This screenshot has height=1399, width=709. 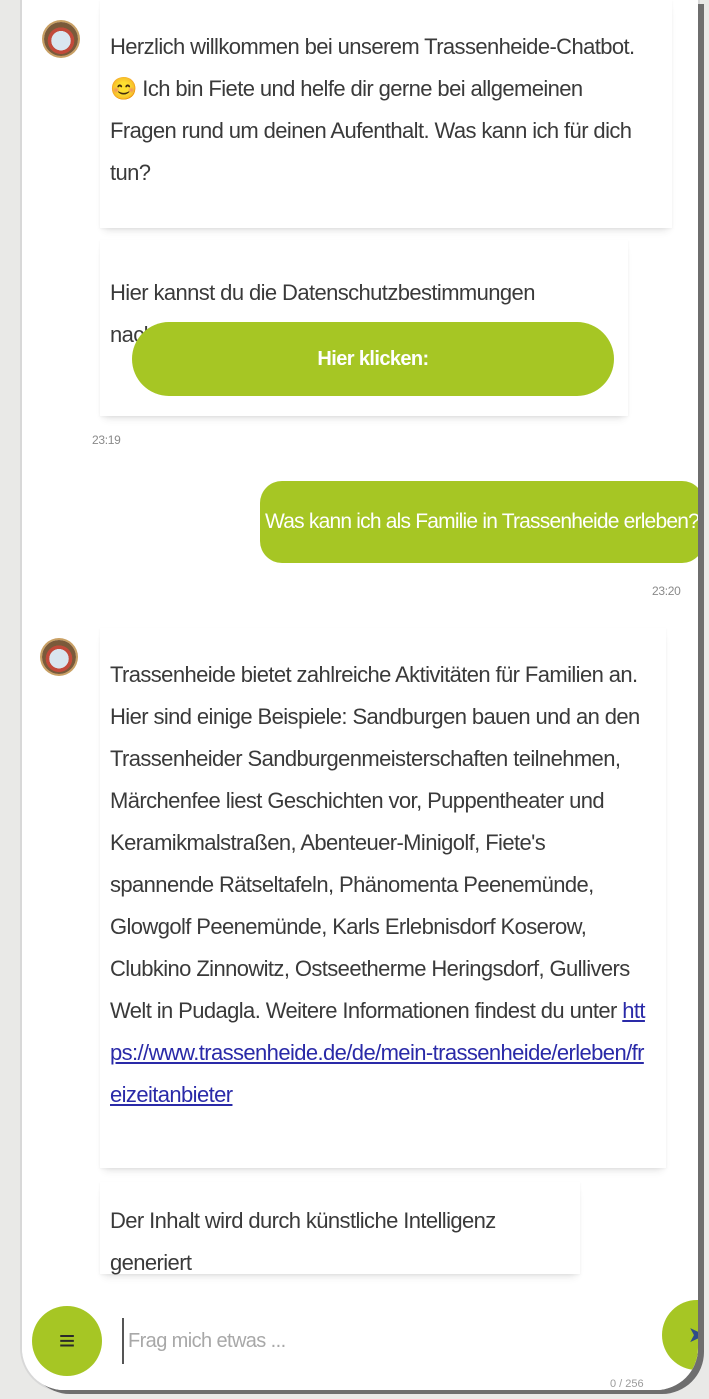 What do you see at coordinates (627, 1384) in the screenshot?
I see `char-counter: 0 / 256` at bounding box center [627, 1384].